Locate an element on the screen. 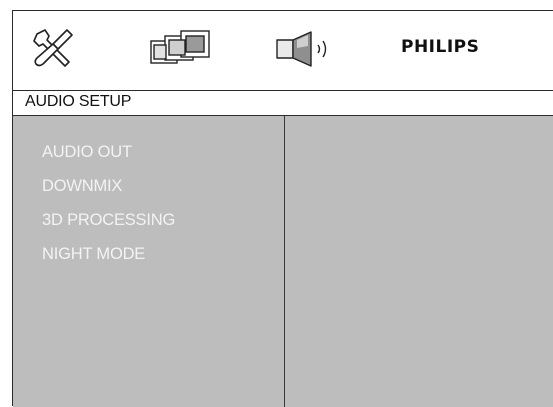  menu-item-3d-processing: 3D PROCESSING is located at coordinates (108, 220).